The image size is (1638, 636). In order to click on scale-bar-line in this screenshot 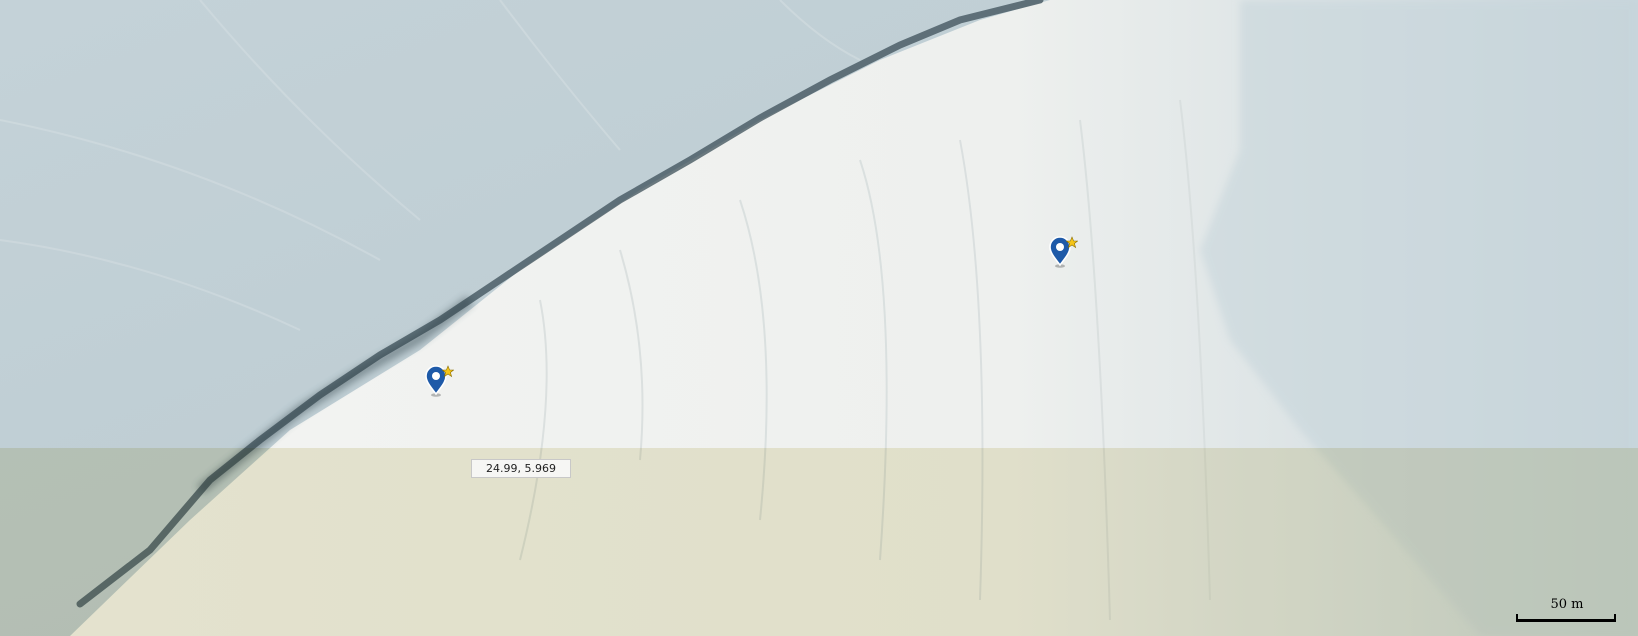, I will do `click(1566, 618)`.